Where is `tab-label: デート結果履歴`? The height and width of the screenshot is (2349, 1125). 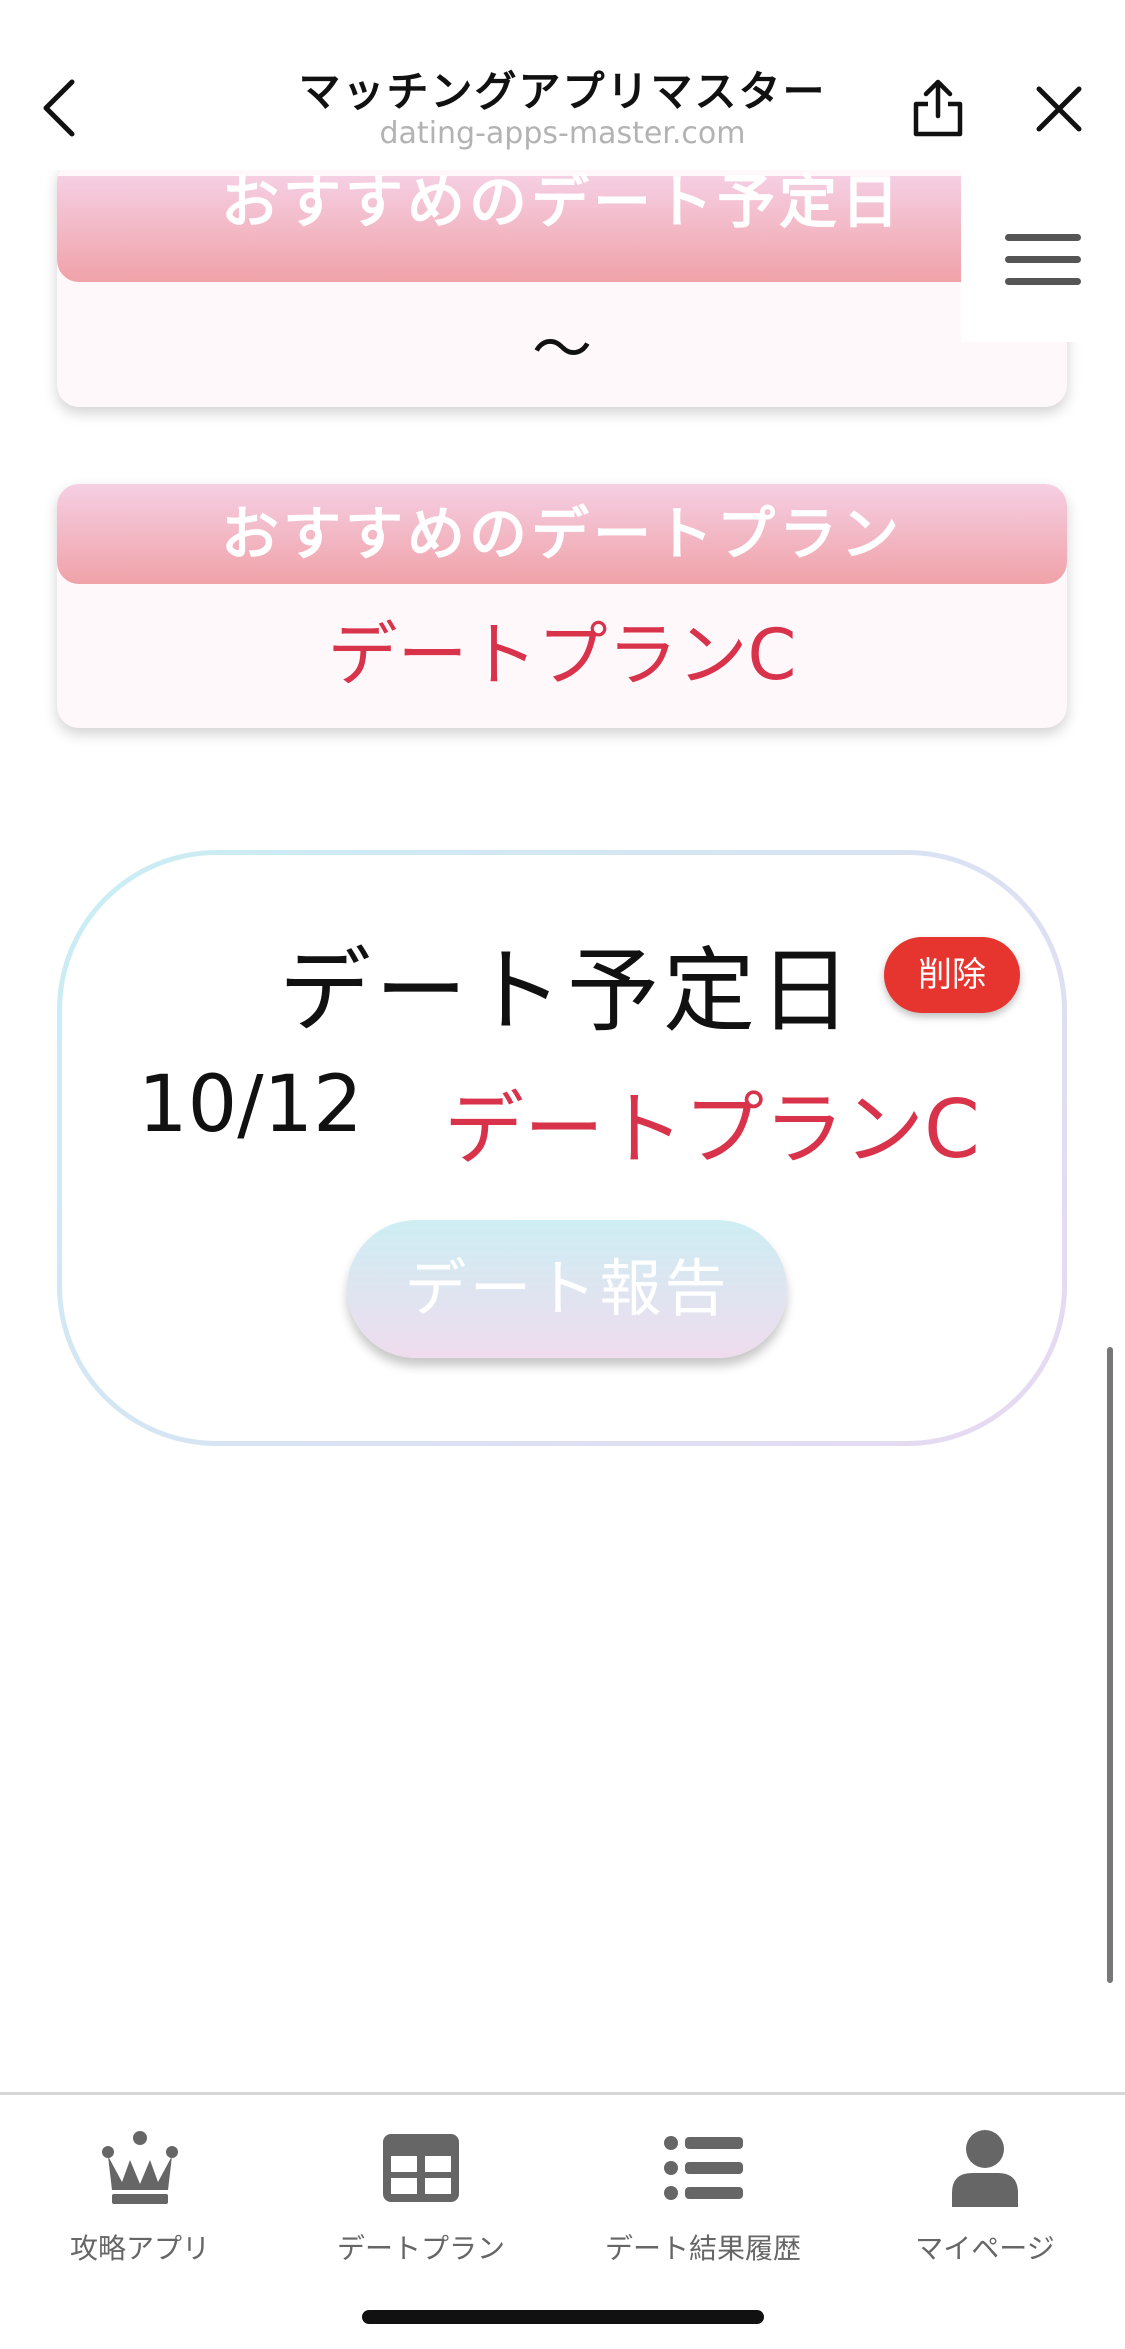
tab-label: デート結果履歴 is located at coordinates (702, 2248).